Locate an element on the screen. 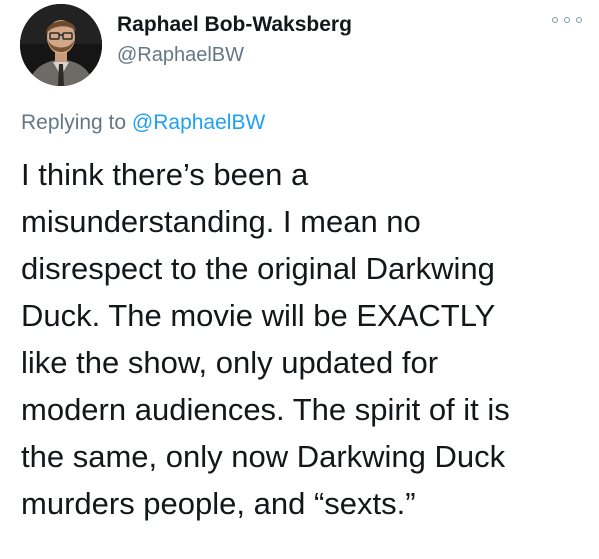 The image size is (599, 559). reply-mention-link: @RaphaelBW is located at coordinates (198, 122).